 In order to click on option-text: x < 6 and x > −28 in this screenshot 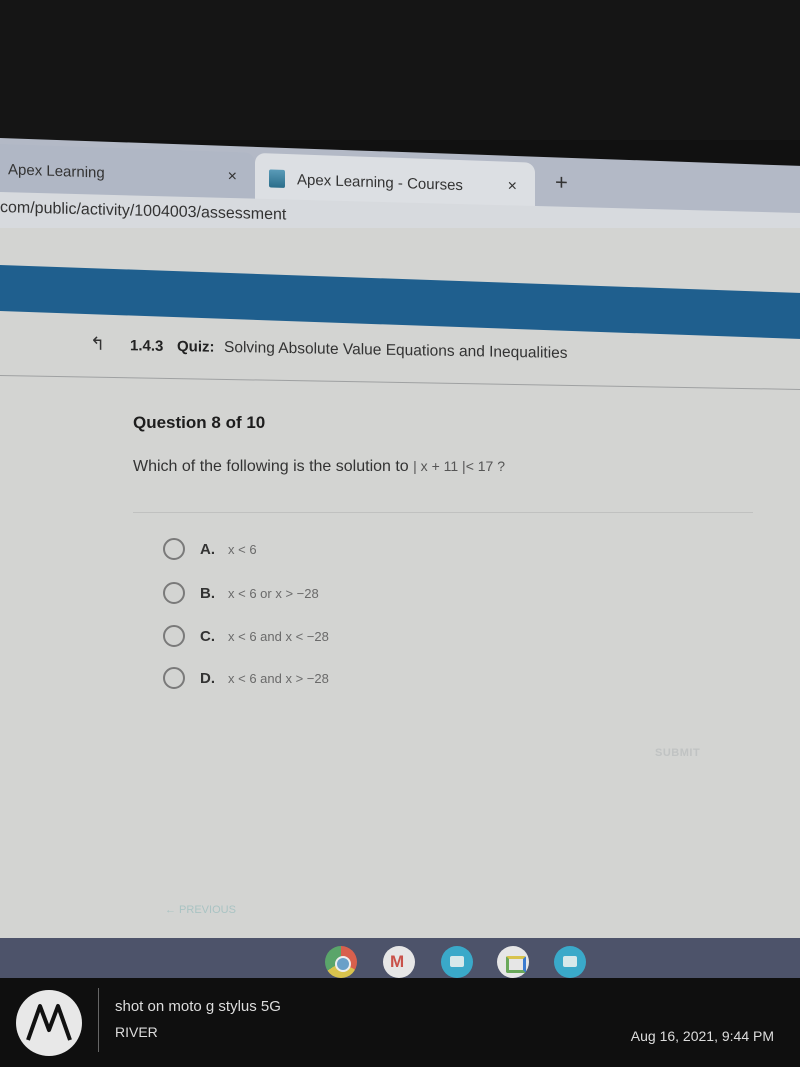, I will do `click(278, 678)`.